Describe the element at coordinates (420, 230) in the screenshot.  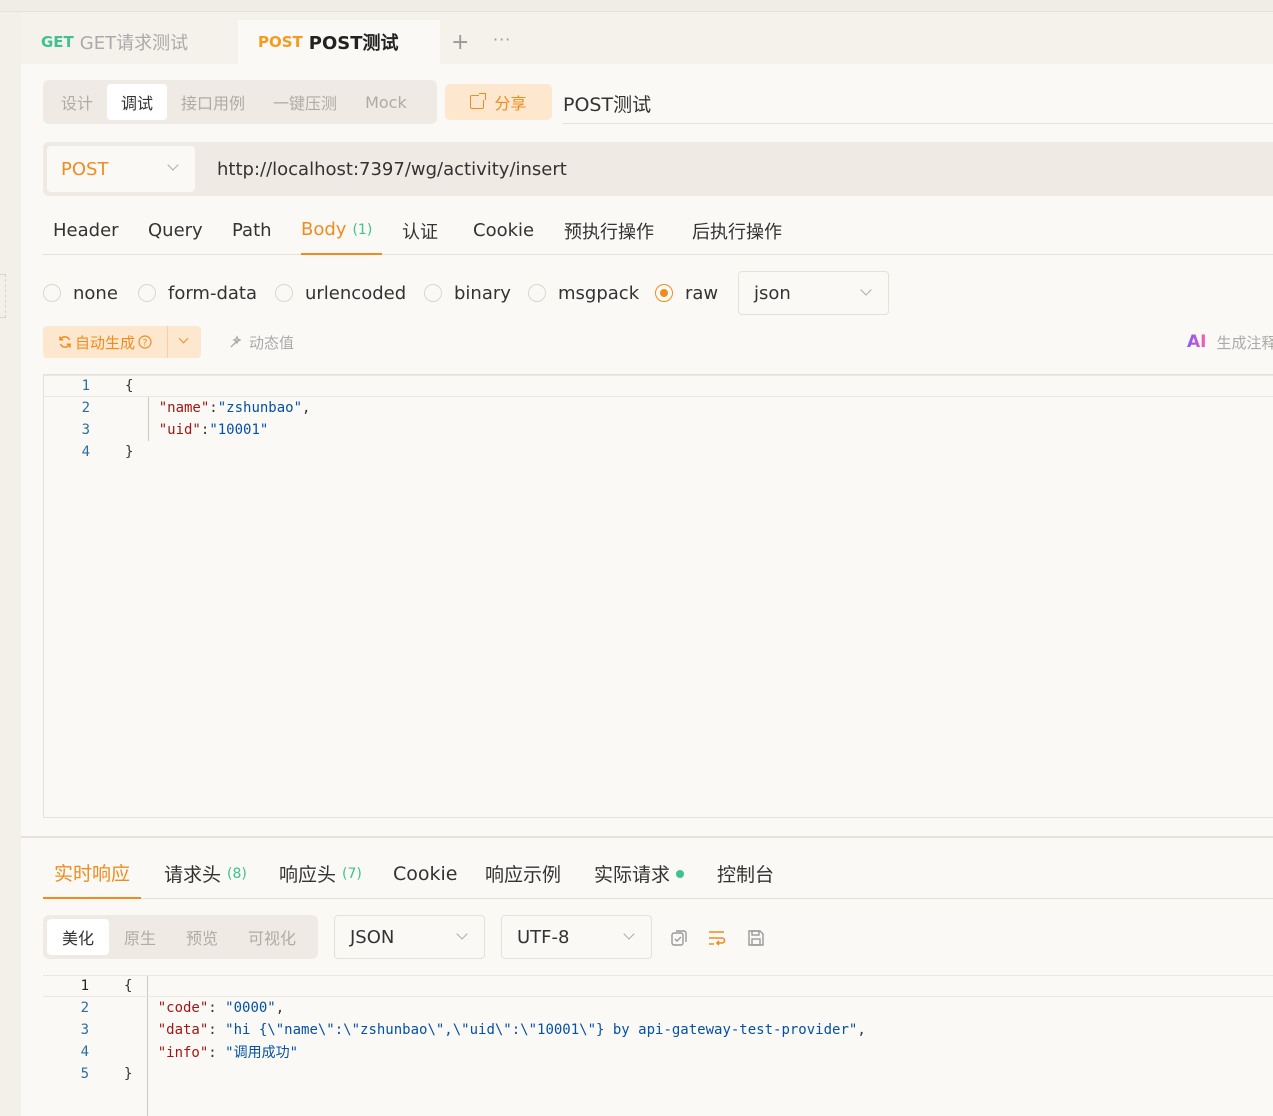
I see `tab-auth: 认证` at that location.